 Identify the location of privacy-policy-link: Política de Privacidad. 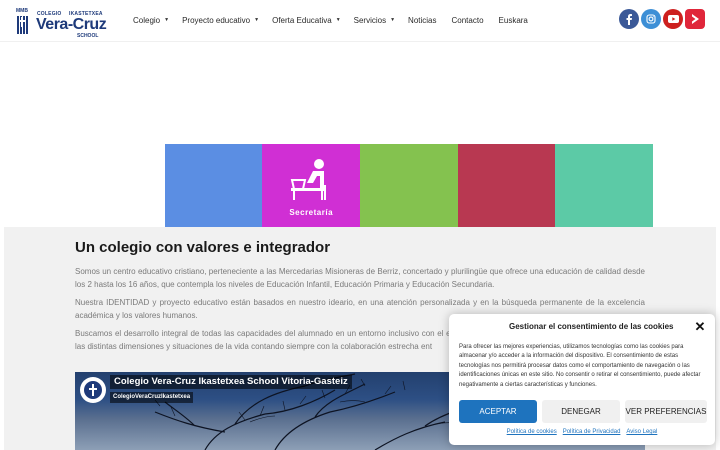
(592, 432).